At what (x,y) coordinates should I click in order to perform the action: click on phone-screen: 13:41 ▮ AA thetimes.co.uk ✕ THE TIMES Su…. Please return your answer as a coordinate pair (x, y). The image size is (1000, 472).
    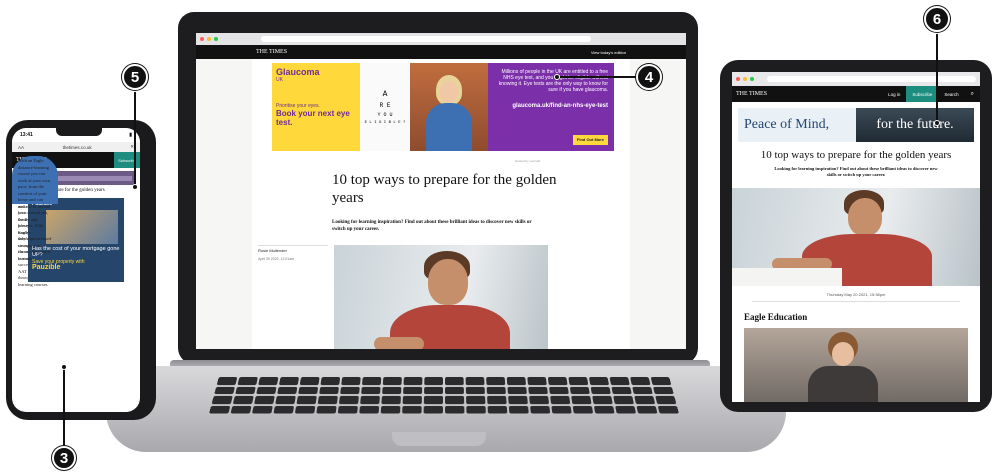
    Looking at the image, I should click on (76, 270).